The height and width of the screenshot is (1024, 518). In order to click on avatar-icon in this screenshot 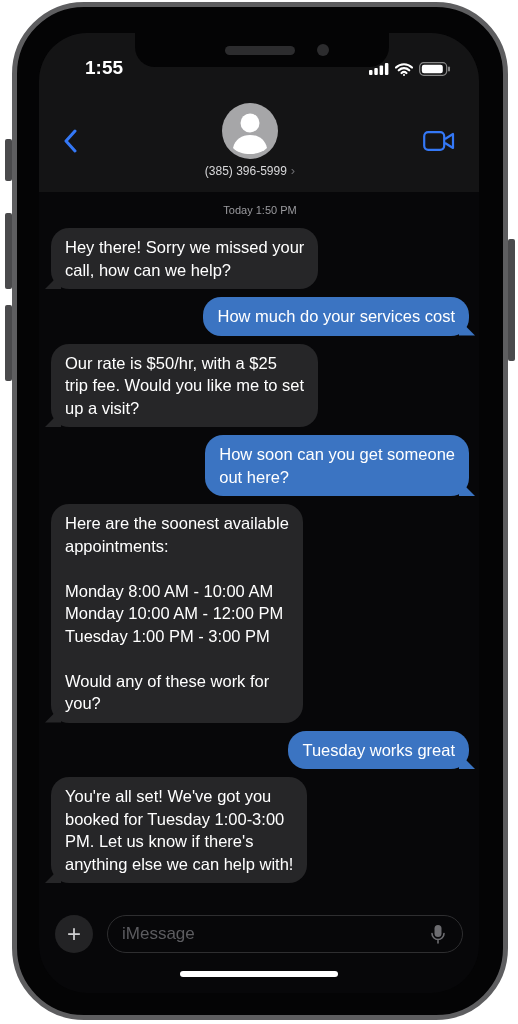, I will do `click(250, 131)`.